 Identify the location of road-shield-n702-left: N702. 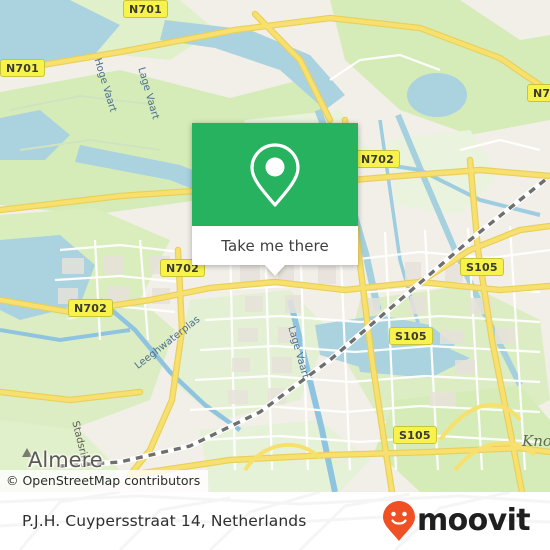
(90, 308).